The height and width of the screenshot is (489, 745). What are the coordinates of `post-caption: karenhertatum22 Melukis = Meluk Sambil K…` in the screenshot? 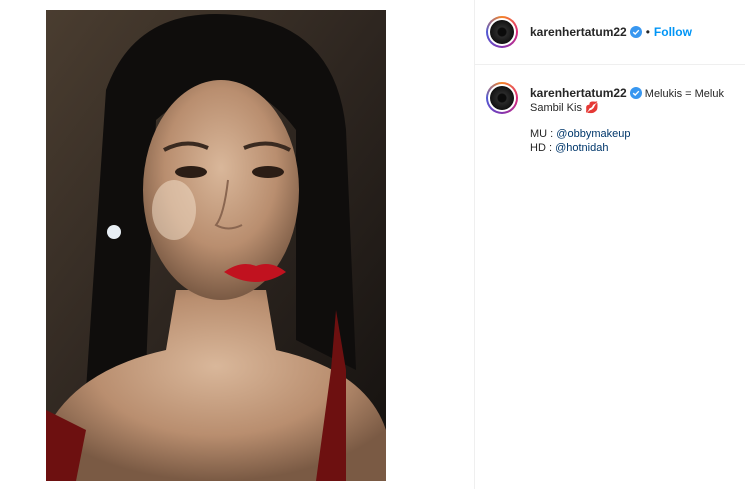 It's located at (635, 120).